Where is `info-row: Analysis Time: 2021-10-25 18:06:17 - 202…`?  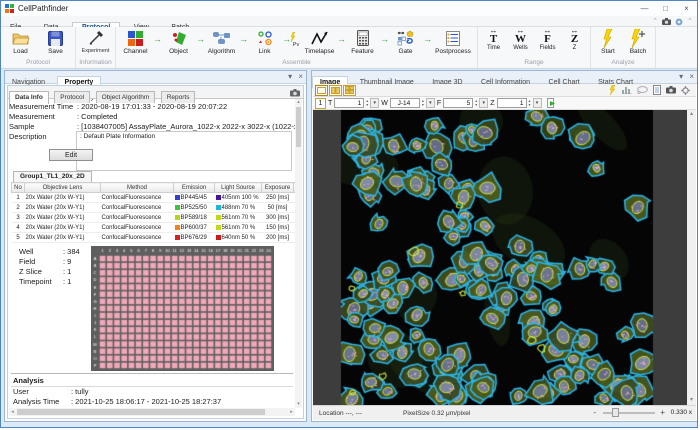
info-row: Analysis Time: 2021-10-25 18:06:17 - 202… is located at coordinates (153, 402).